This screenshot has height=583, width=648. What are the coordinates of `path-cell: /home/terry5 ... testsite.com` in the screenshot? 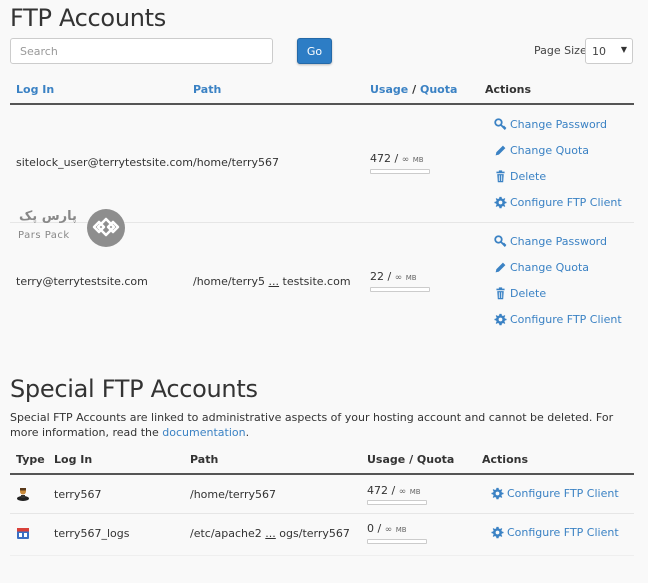 It's located at (272, 281).